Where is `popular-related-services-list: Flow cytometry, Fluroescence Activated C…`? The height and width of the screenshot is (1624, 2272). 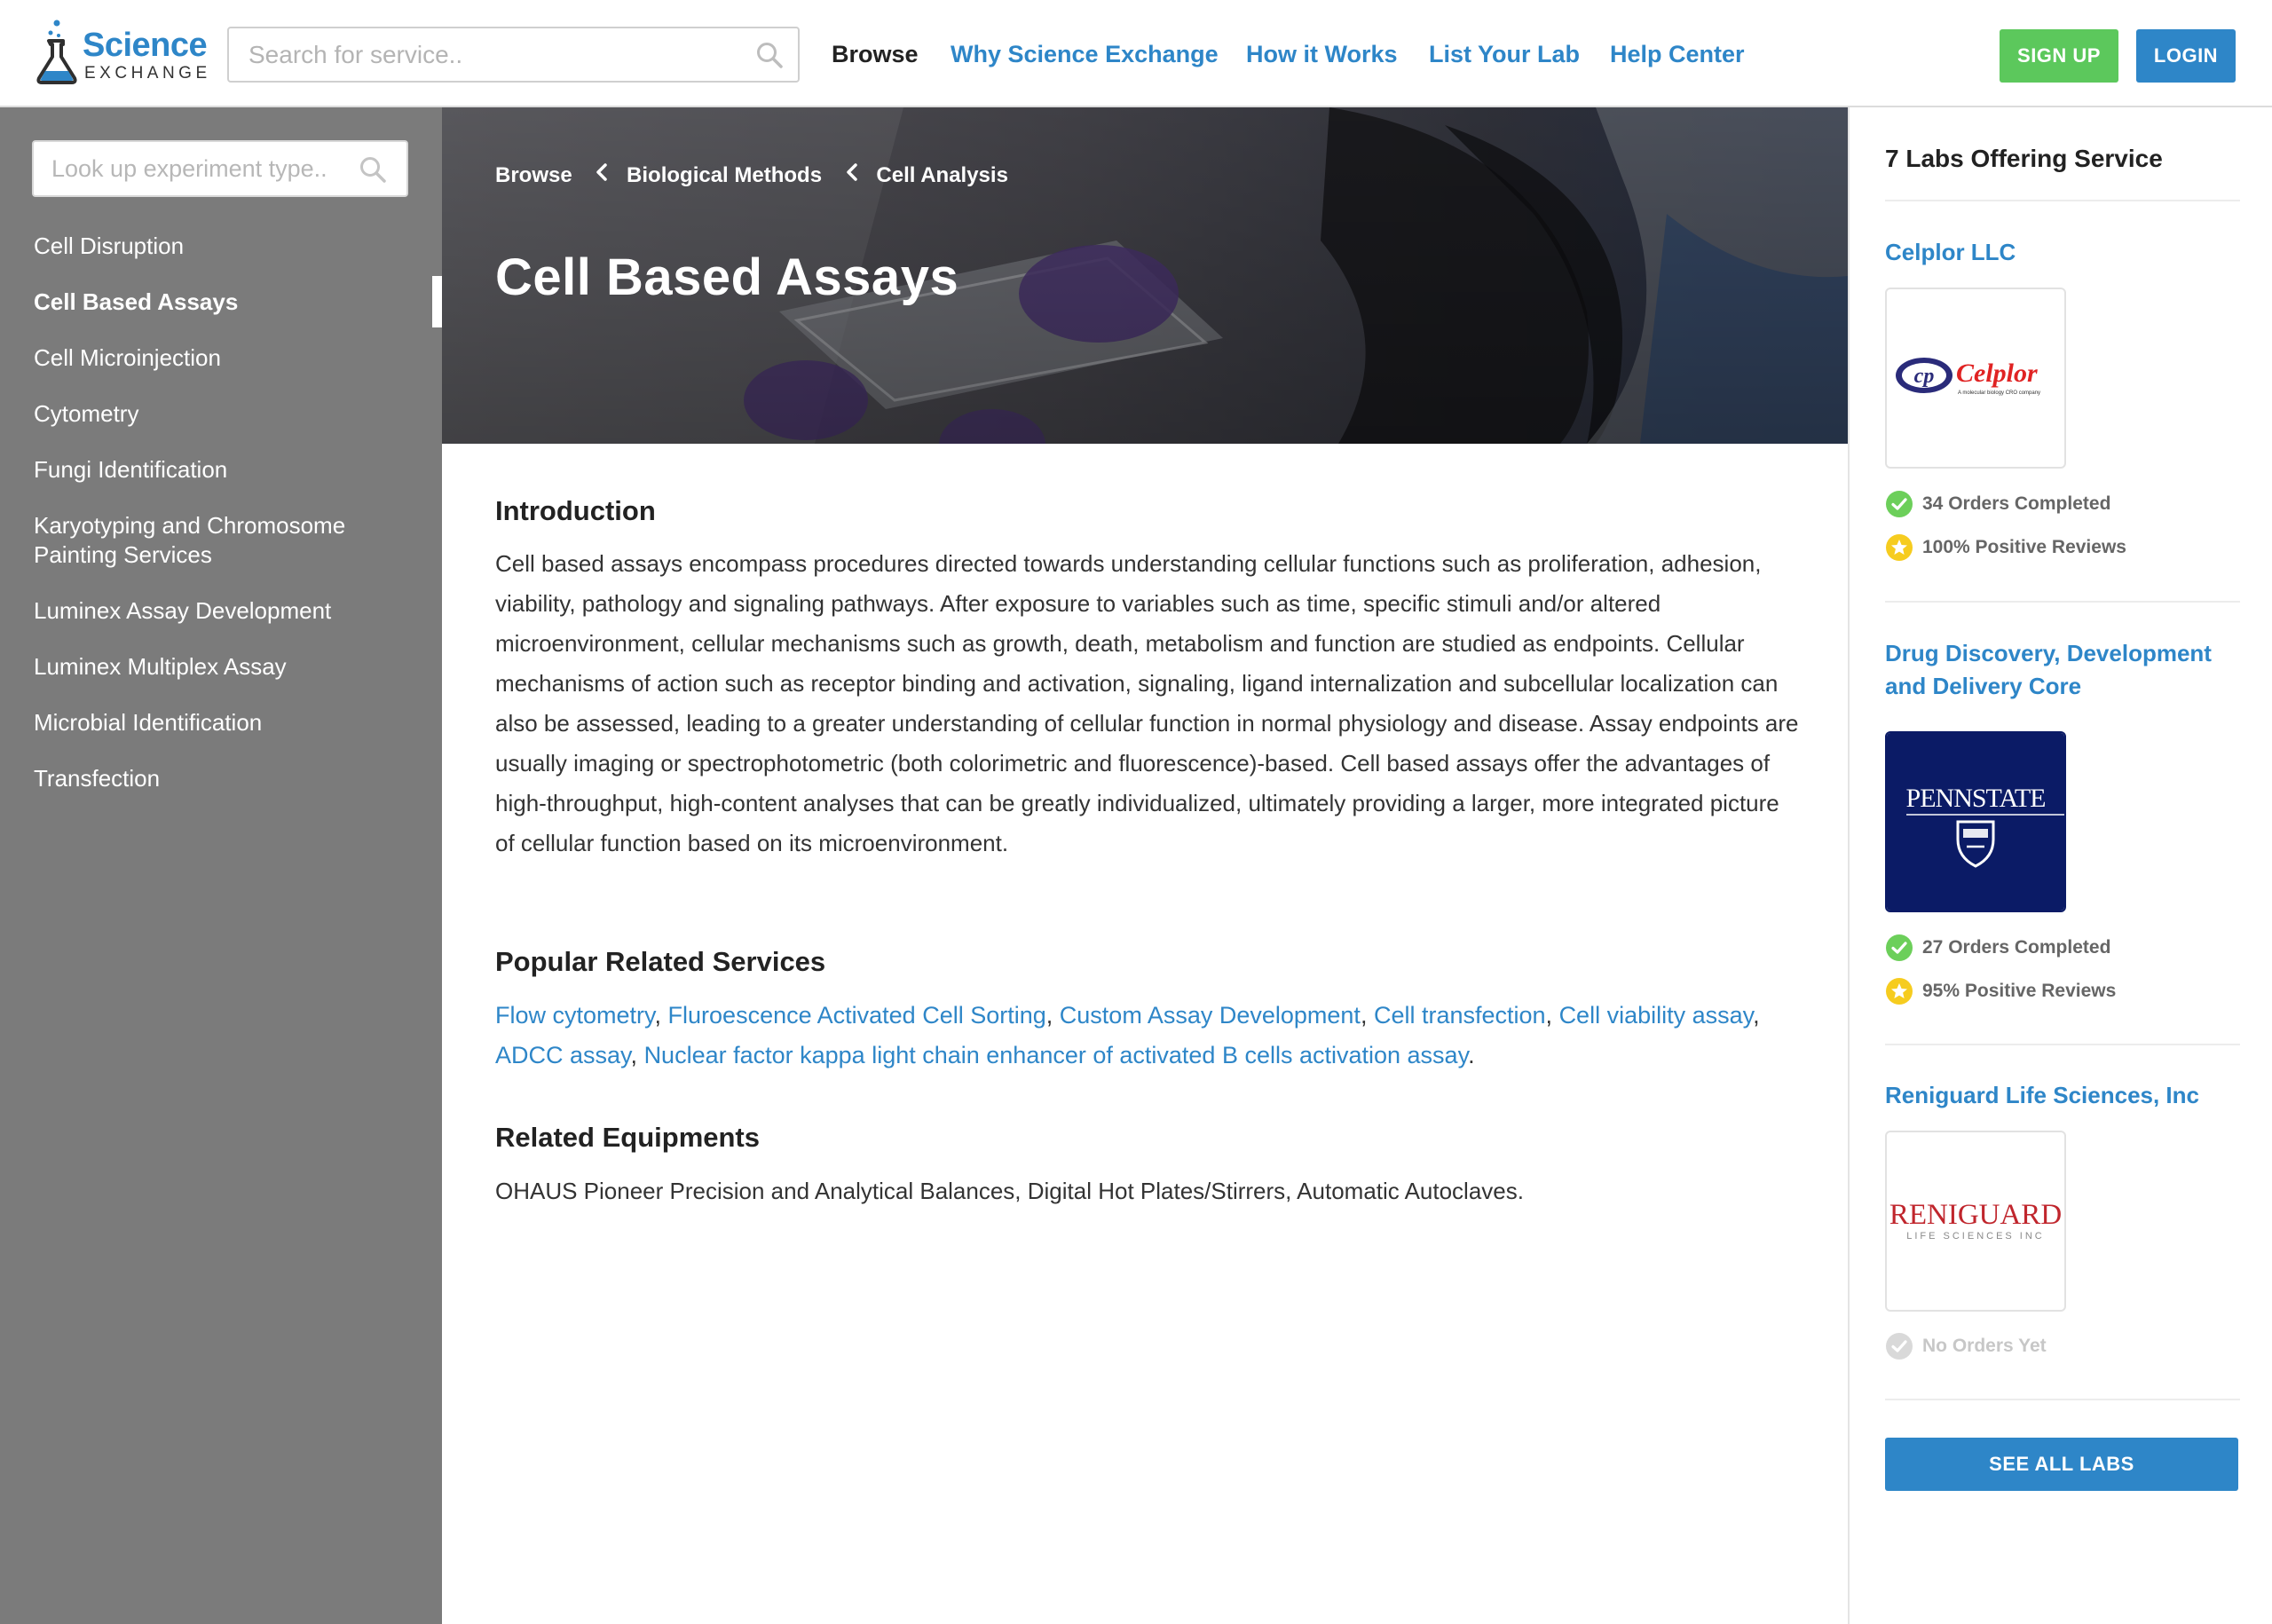
popular-related-services-list: Flow cytometry, Fluroescence Activated C… is located at coordinates (1127, 1035).